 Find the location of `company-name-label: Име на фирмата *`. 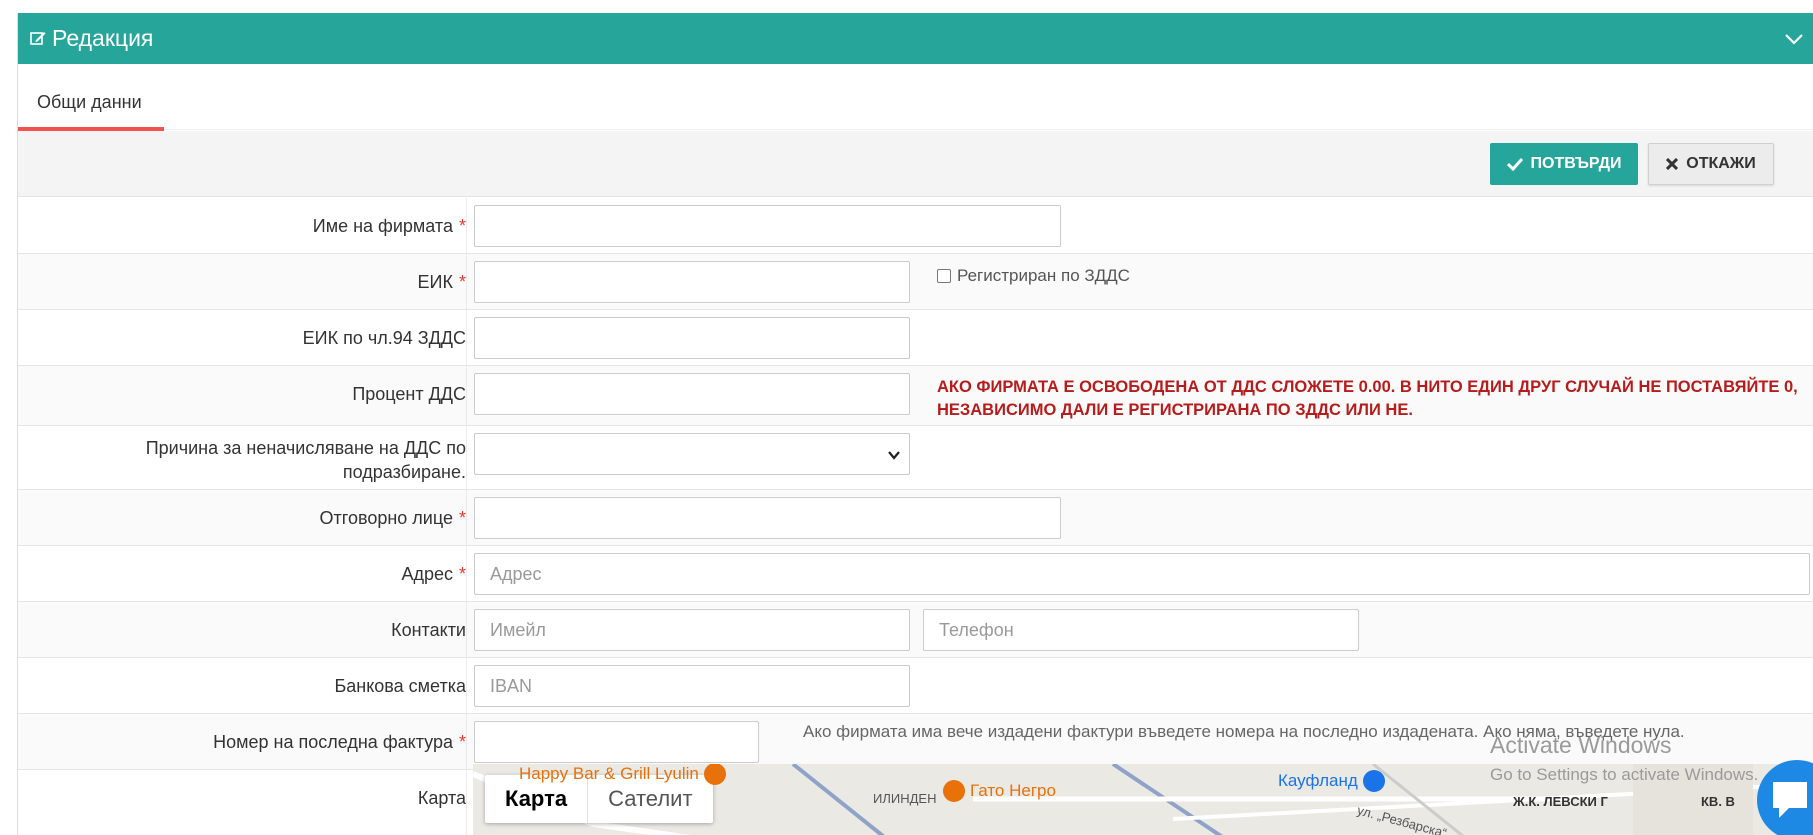

company-name-label: Име на фирмата * is located at coordinates (389, 226).